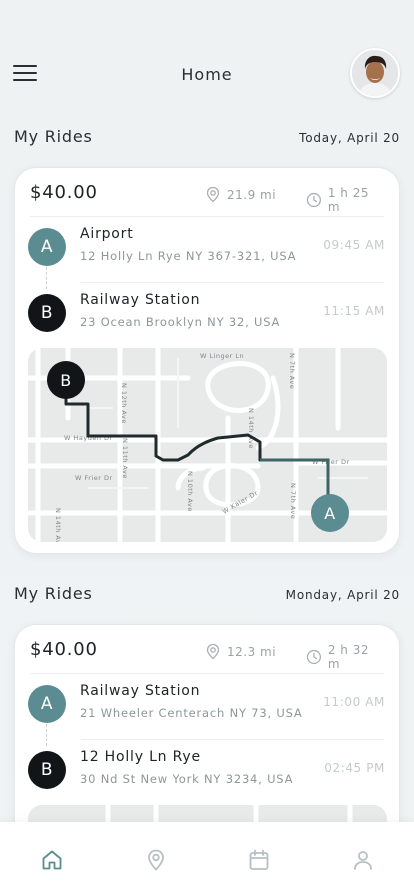 The image size is (414, 896). I want to click on nav-profile, so click(363, 860).